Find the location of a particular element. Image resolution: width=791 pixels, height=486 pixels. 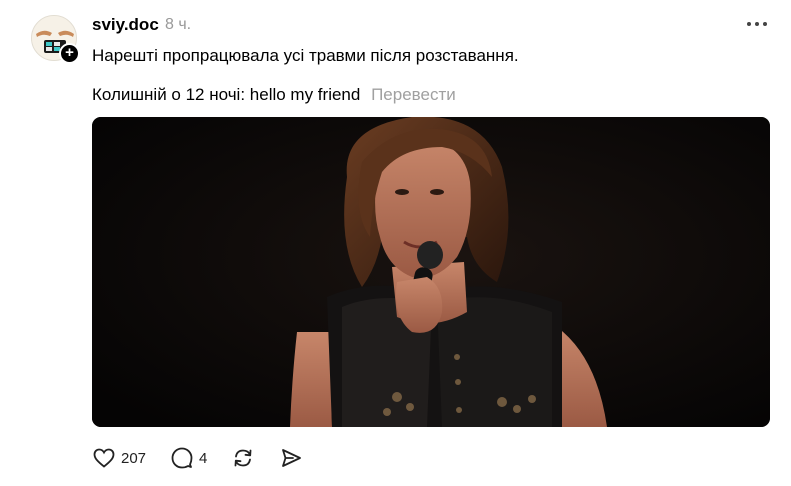

heart-icon is located at coordinates (104, 458).